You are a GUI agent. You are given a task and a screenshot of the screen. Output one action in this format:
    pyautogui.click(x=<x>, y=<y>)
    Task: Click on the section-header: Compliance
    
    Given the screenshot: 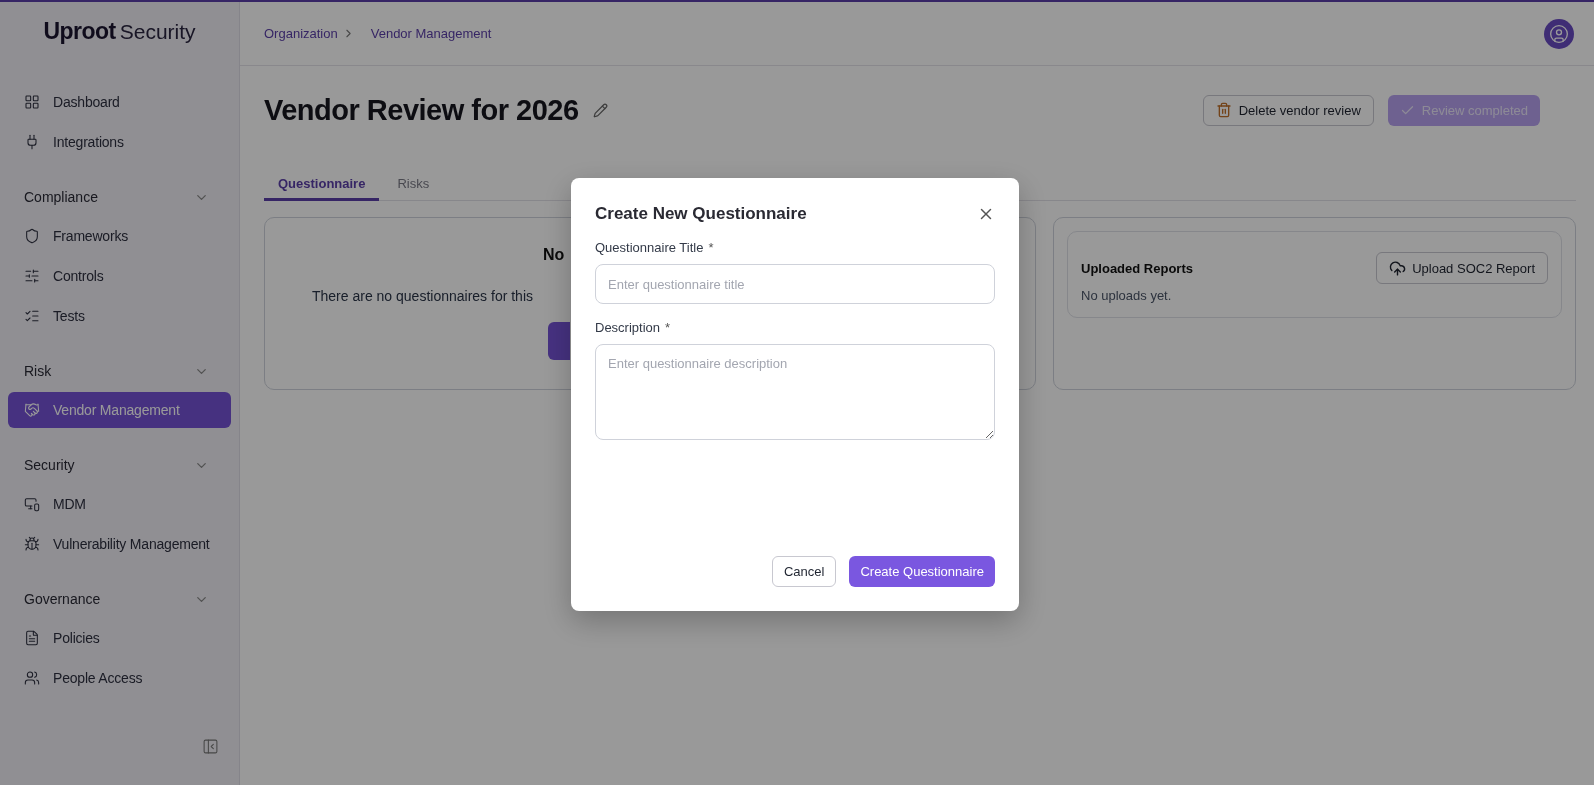 What is the action you would take?
    pyautogui.click(x=119, y=197)
    